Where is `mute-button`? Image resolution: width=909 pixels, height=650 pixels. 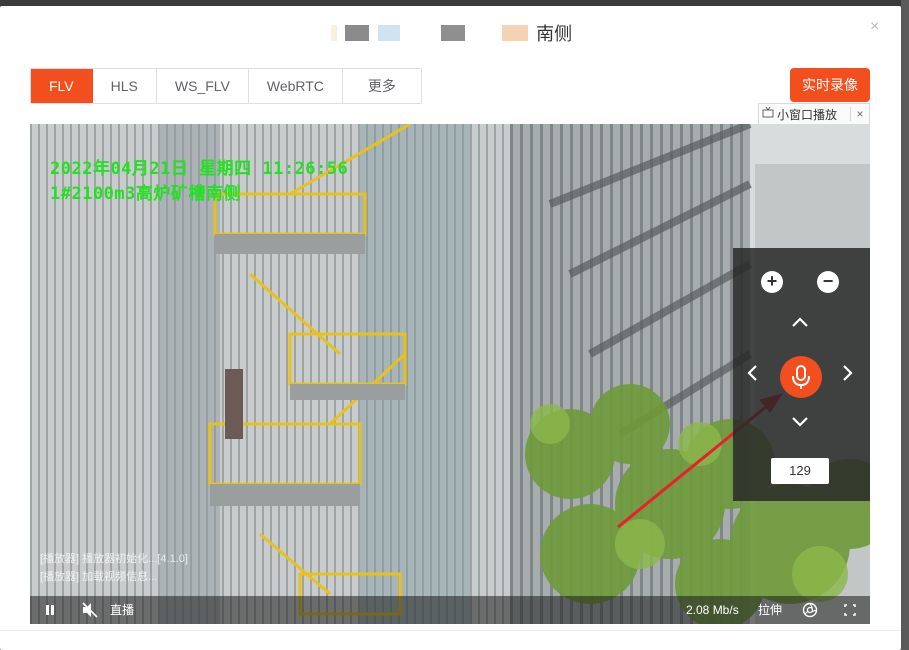 mute-button is located at coordinates (90, 610).